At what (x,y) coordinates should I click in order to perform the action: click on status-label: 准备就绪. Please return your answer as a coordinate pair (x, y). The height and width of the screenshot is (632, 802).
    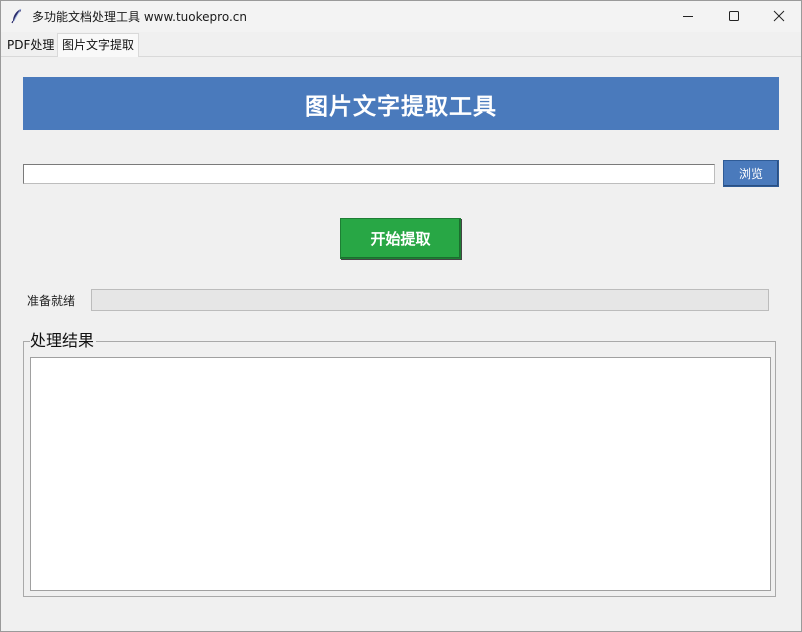
    Looking at the image, I should click on (51, 301).